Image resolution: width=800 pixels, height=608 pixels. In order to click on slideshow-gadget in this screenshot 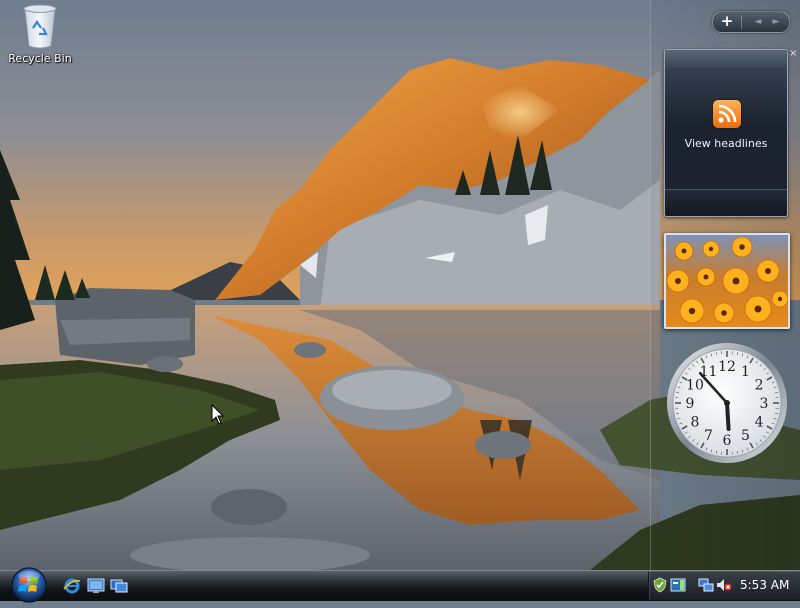, I will do `click(727, 281)`.